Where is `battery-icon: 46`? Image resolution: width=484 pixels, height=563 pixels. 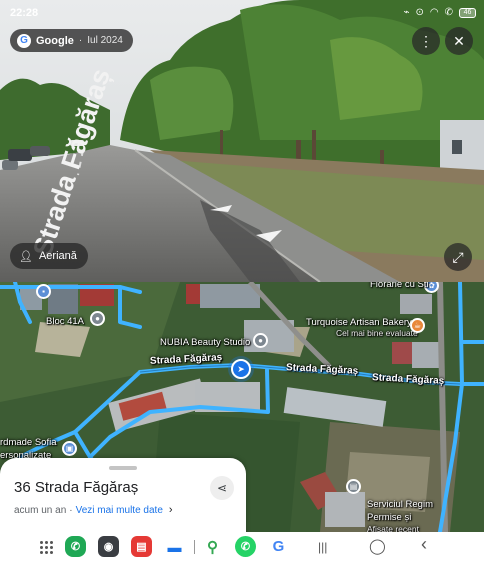
battery-icon: 46 is located at coordinates (467, 12).